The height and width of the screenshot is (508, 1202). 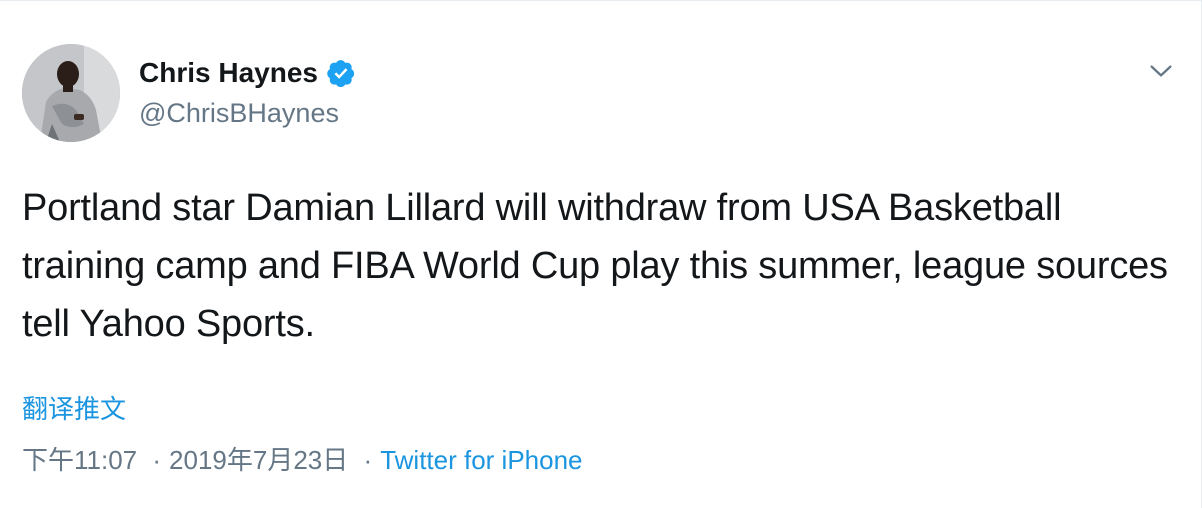 I want to click on tweet-time: 下午11:07, so click(x=79, y=460).